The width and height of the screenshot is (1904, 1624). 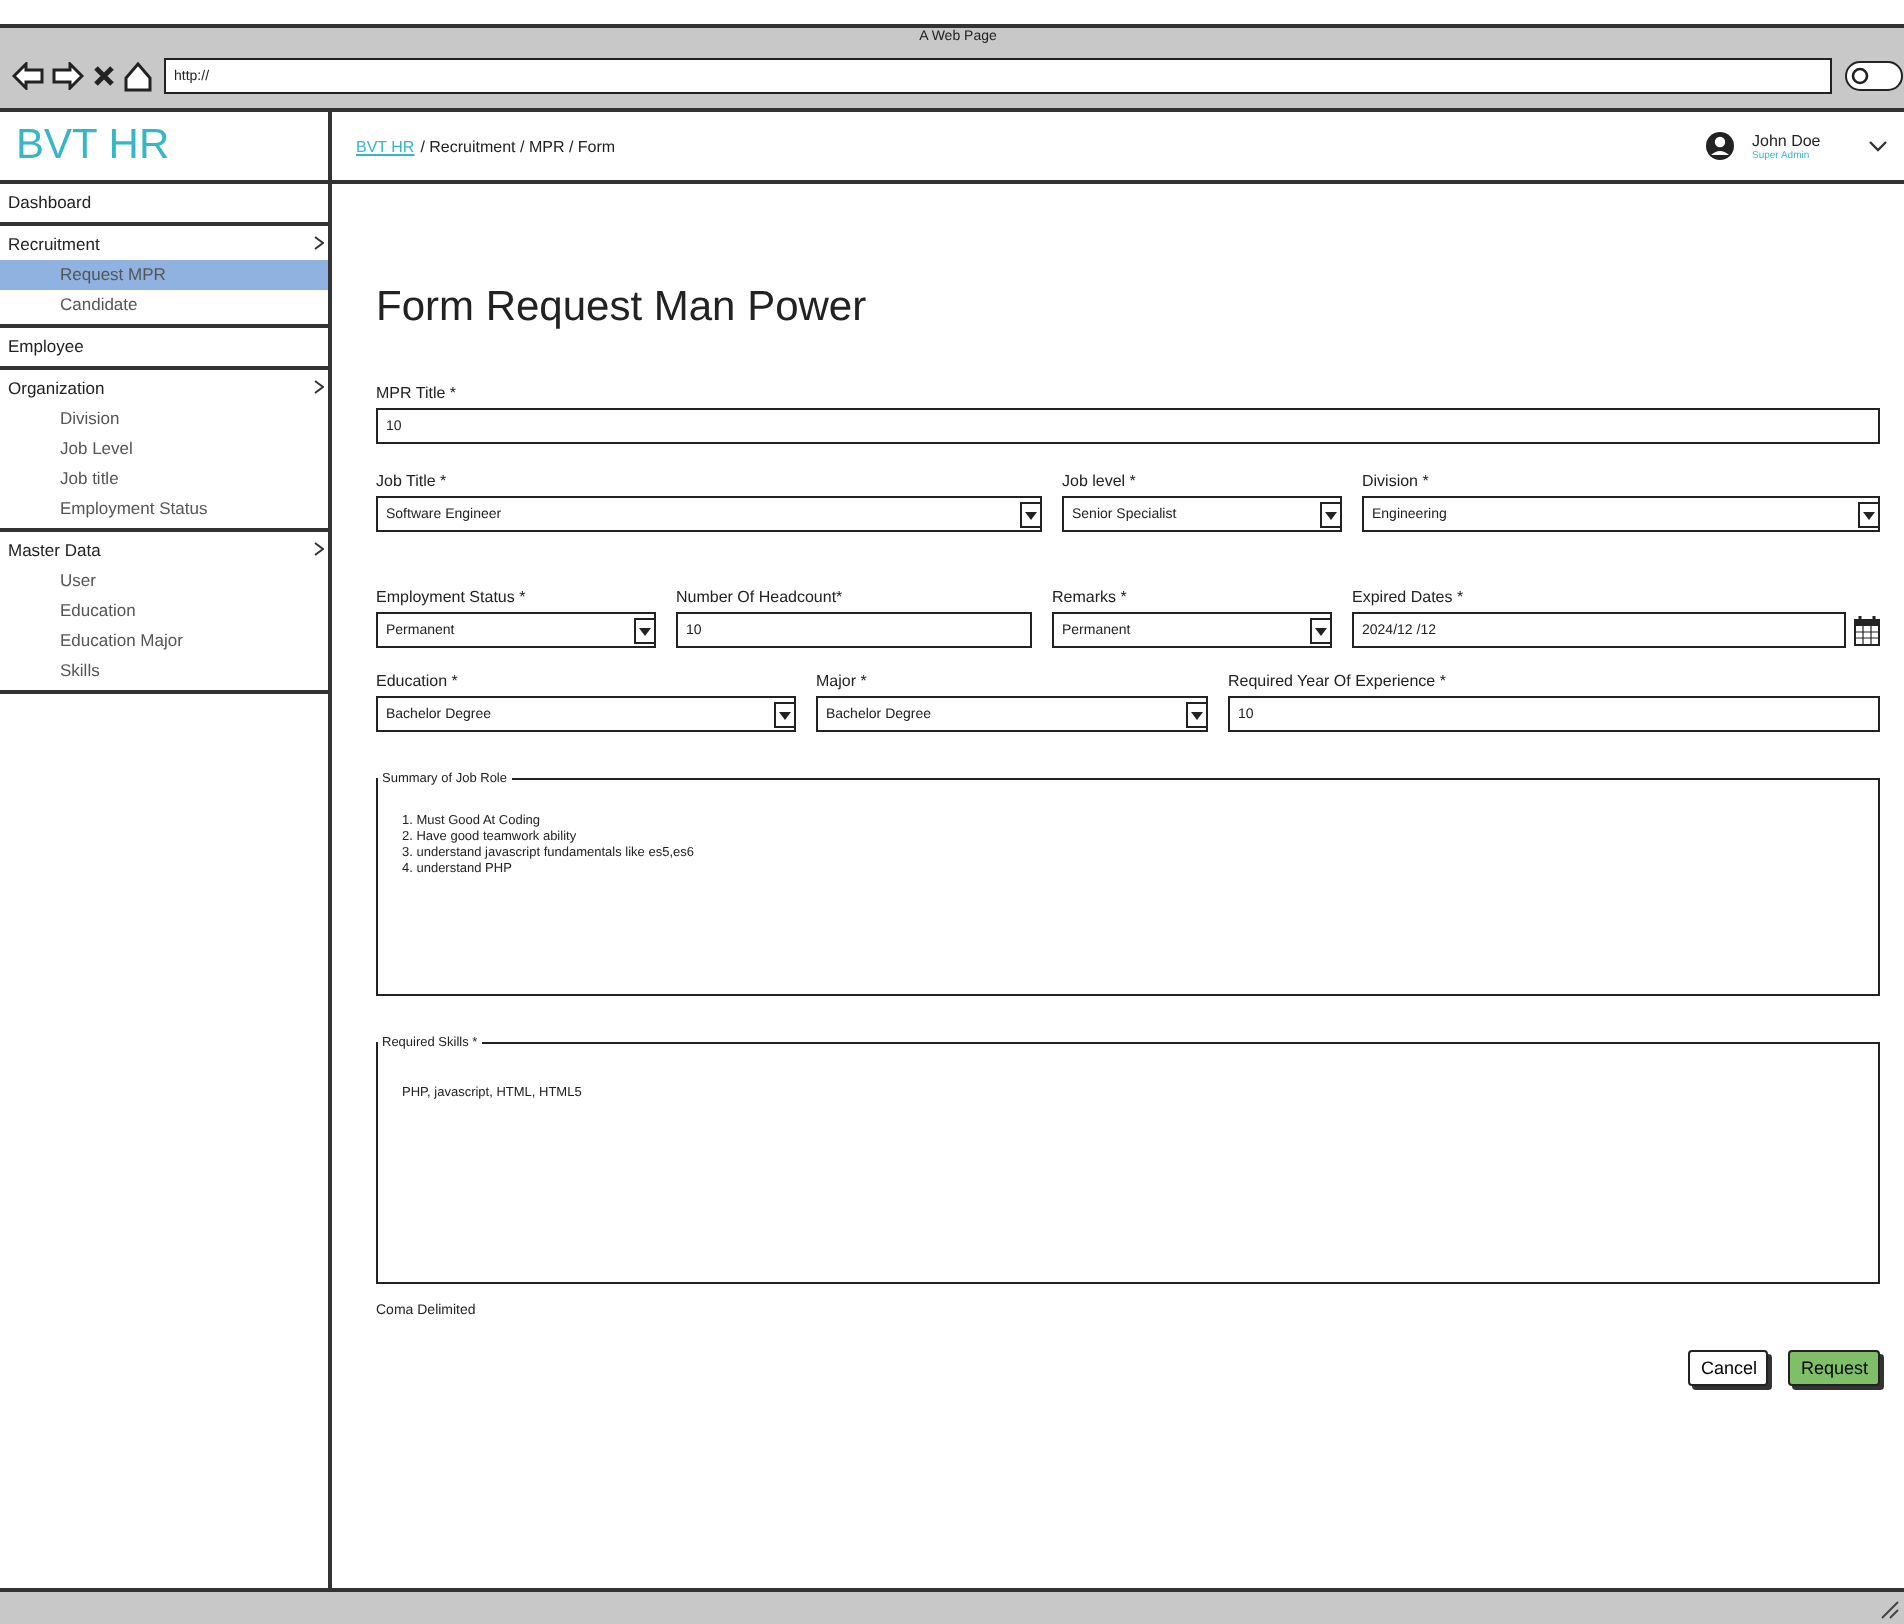 I want to click on field-label: Major *, so click(x=842, y=681).